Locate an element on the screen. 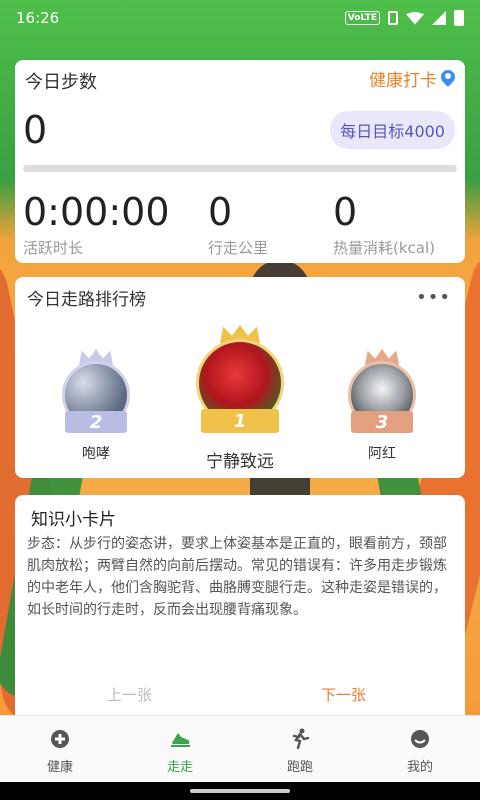 Image resolution: width=480 pixels, height=800 pixels. metric-active-time: 0:00:00 活跃时长 is located at coordinates (96, 224).